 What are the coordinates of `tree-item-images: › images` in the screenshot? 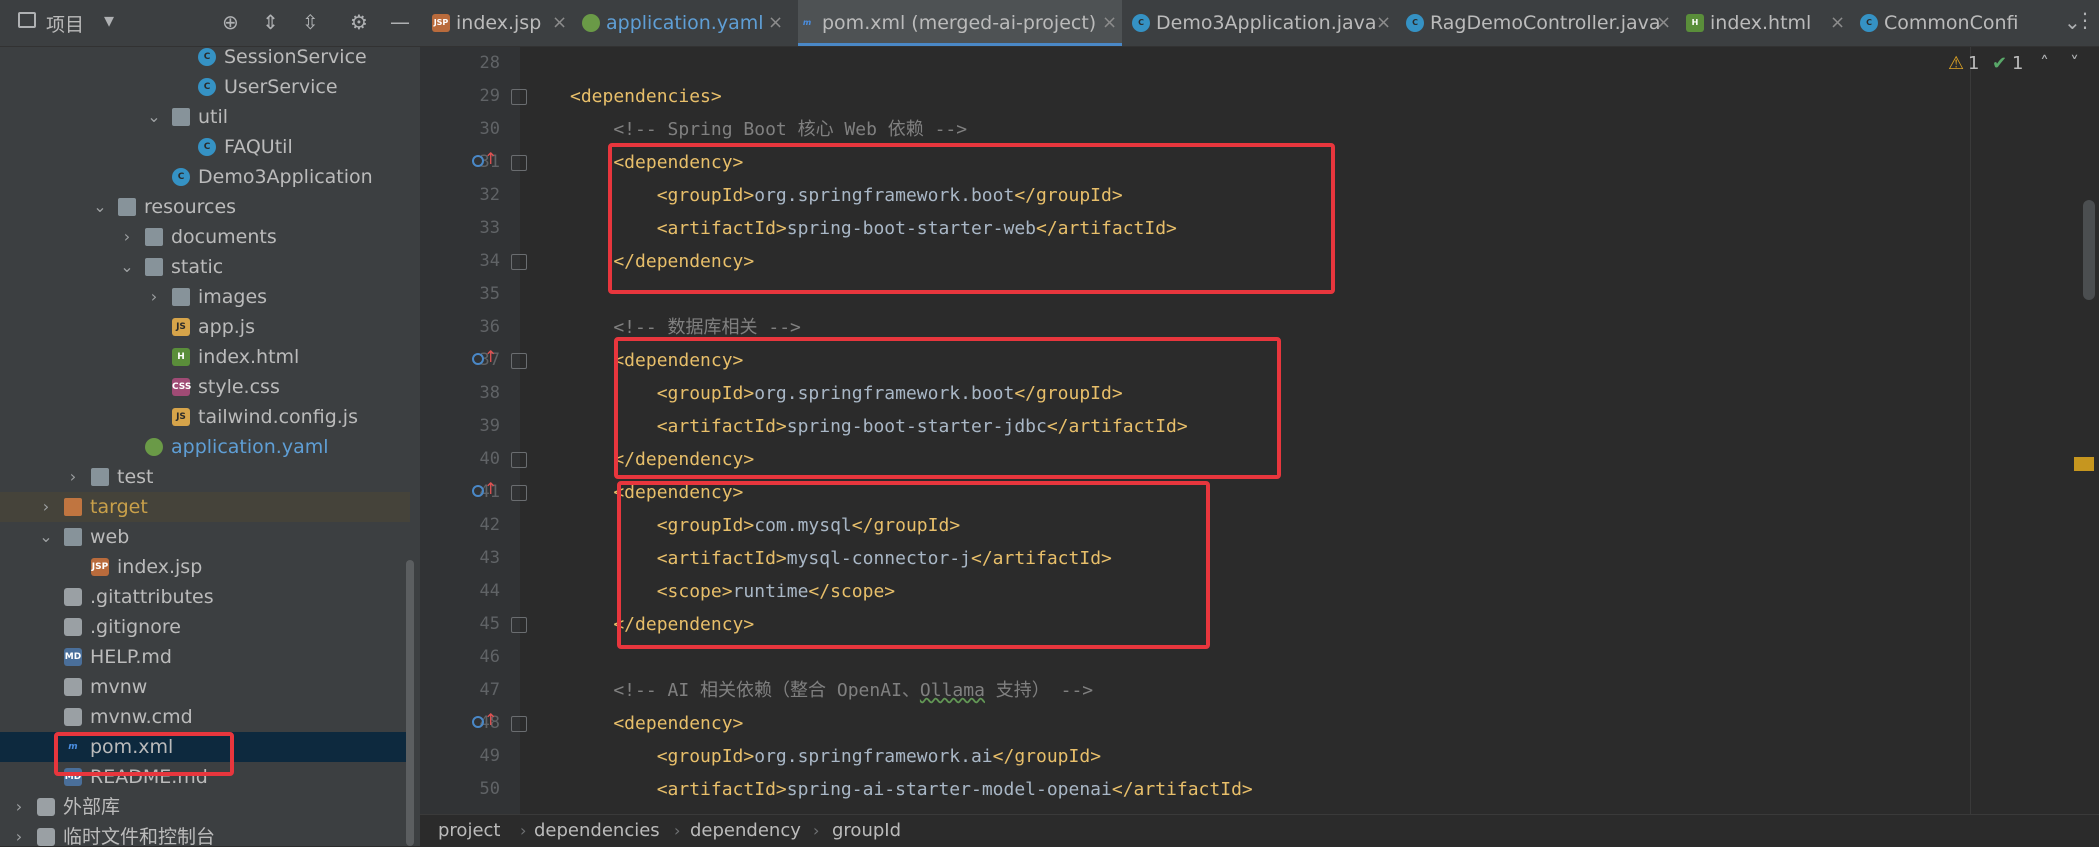 It's located at (205, 297).